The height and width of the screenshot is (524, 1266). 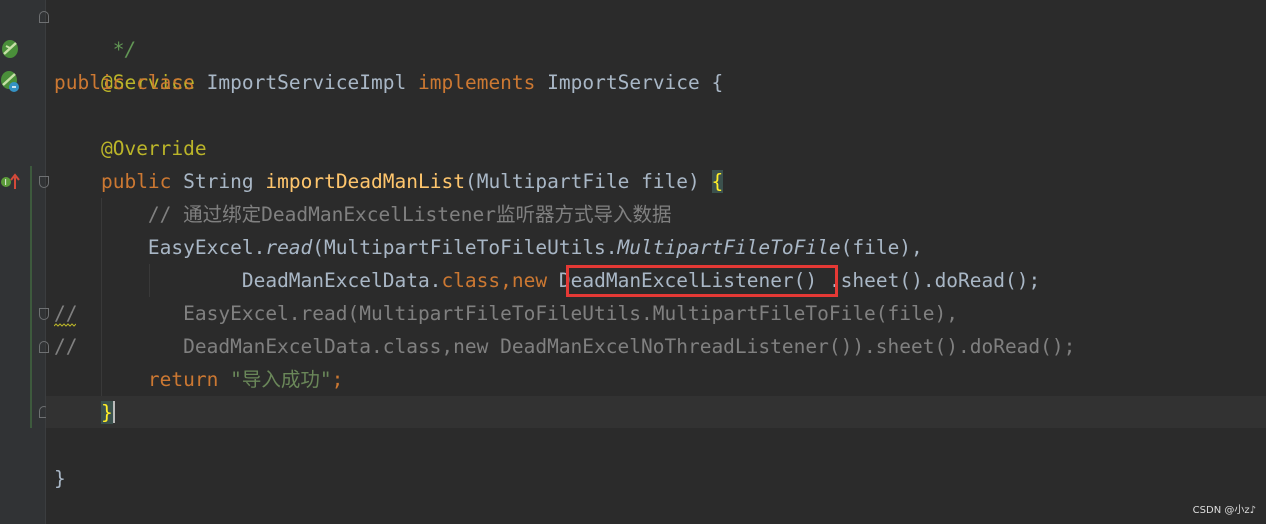 What do you see at coordinates (31, 297) in the screenshot?
I see `vcs-change-marker` at bounding box center [31, 297].